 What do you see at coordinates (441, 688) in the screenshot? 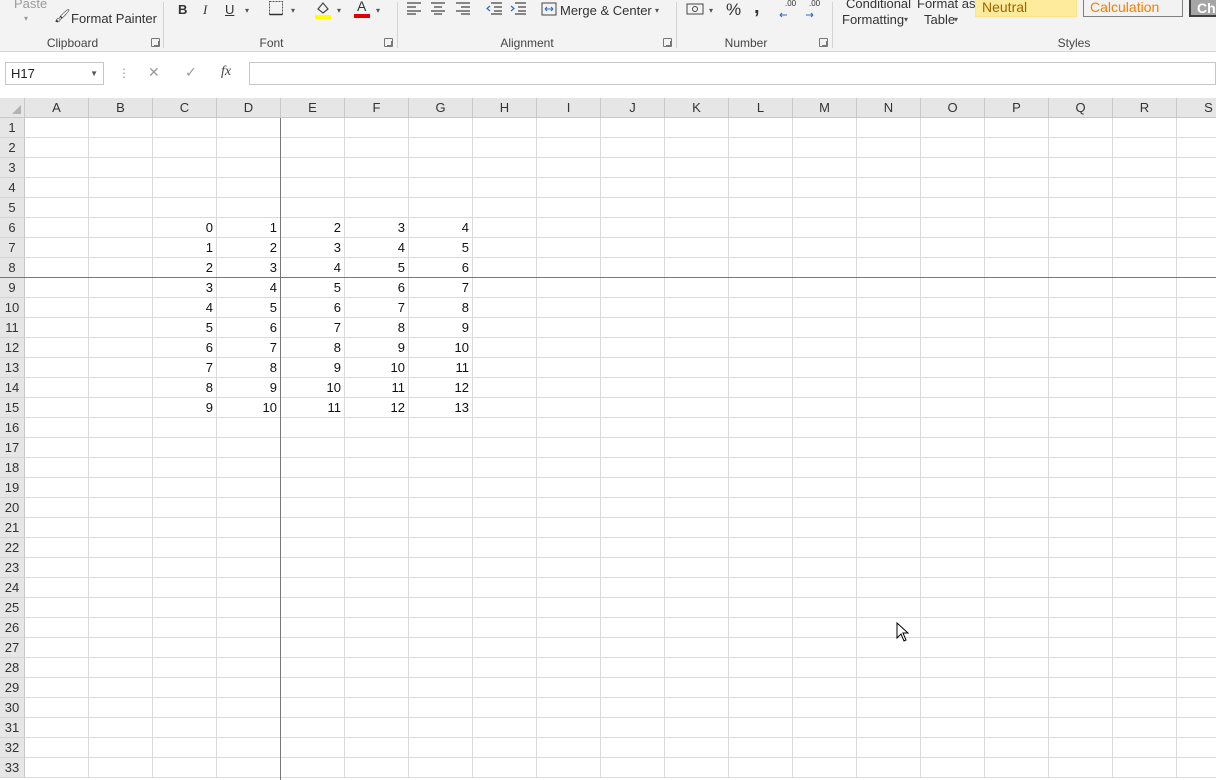
I see `cell-g29` at bounding box center [441, 688].